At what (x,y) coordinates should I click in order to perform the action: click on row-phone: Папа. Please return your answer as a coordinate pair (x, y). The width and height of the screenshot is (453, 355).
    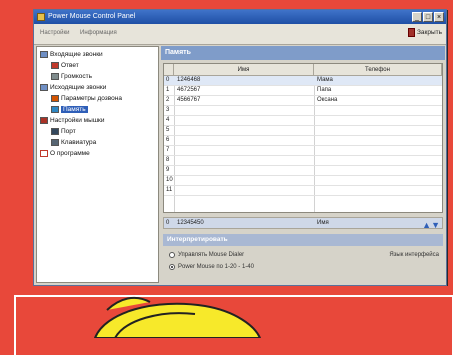
    Looking at the image, I should click on (324, 90).